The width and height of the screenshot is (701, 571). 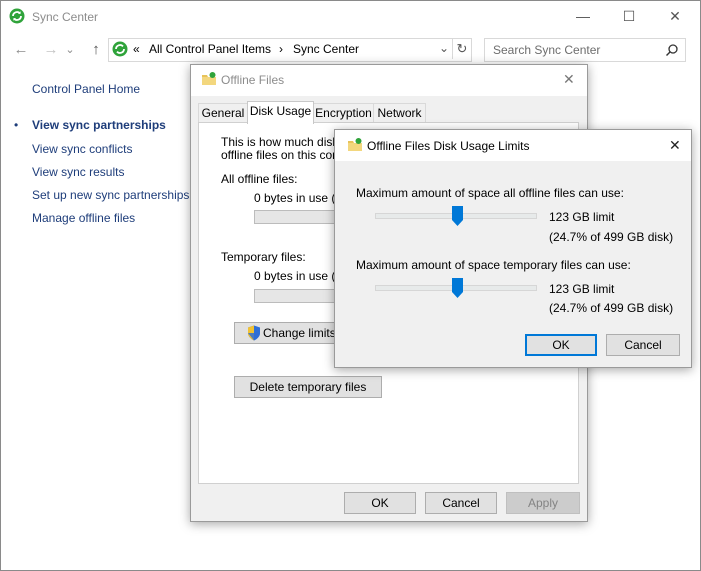 What do you see at coordinates (643, 345) in the screenshot?
I see `disk-usage-limits-cancel-button: Cancel` at bounding box center [643, 345].